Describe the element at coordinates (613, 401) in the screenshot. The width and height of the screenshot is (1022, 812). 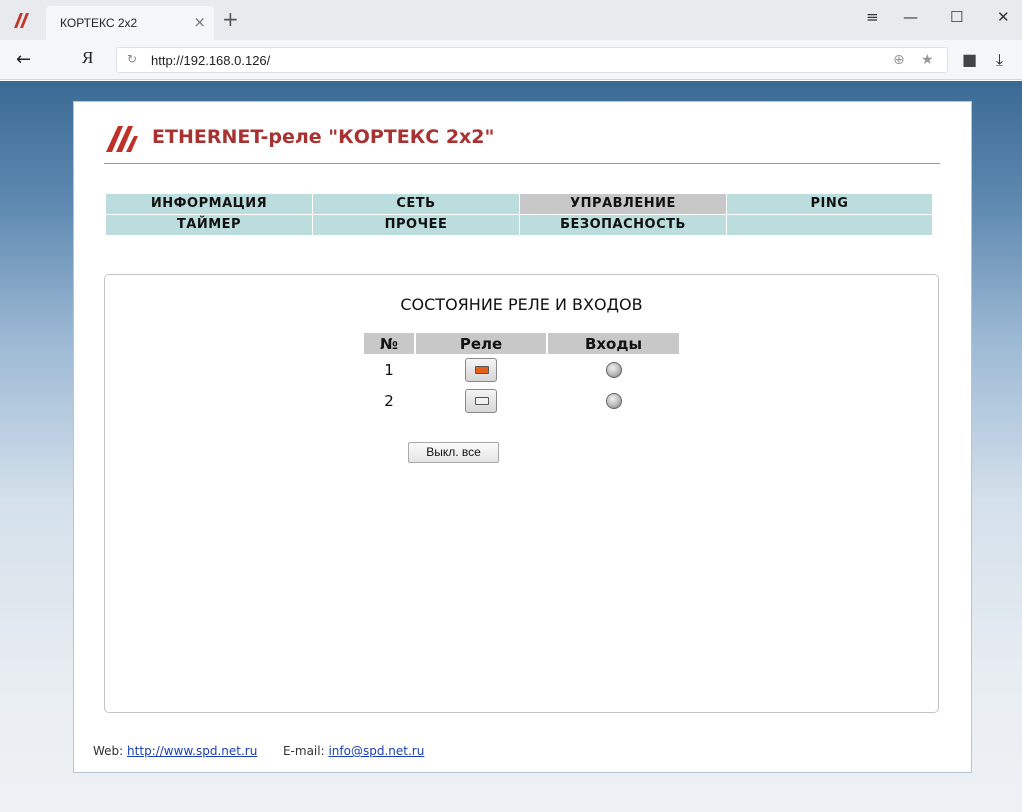
I see `input-2-indicator-icon` at that location.